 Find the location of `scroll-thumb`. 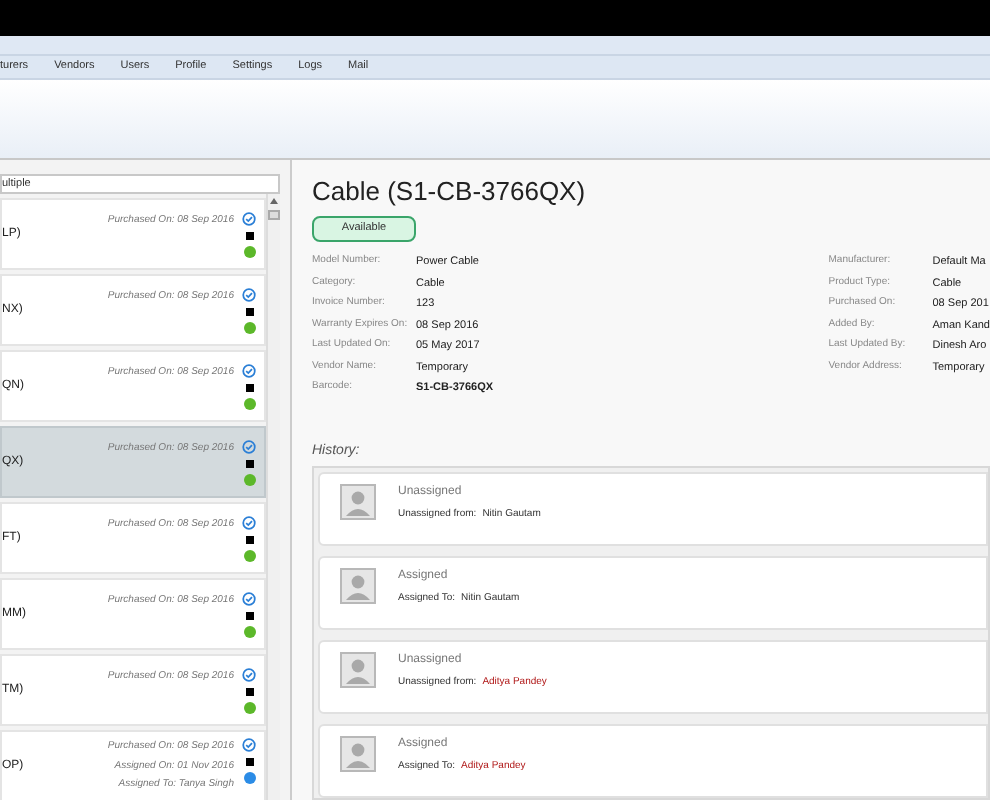

scroll-thumb is located at coordinates (274, 215).